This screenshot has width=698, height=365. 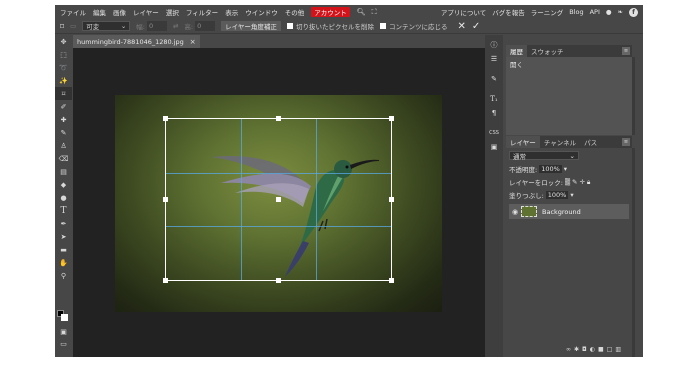 What do you see at coordinates (494, 79) in the screenshot?
I see `brush-settings-icon: ✎` at bounding box center [494, 79].